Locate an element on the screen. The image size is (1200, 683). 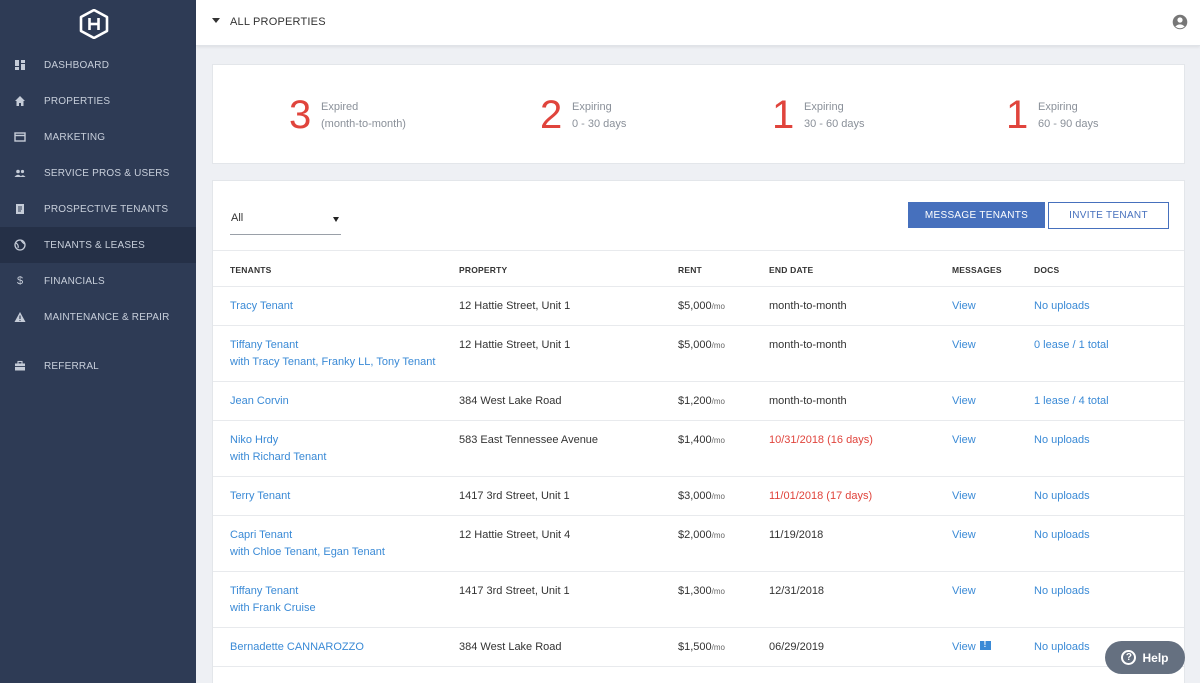
rent-amount: $5,000/mo is located at coordinates (701, 345).